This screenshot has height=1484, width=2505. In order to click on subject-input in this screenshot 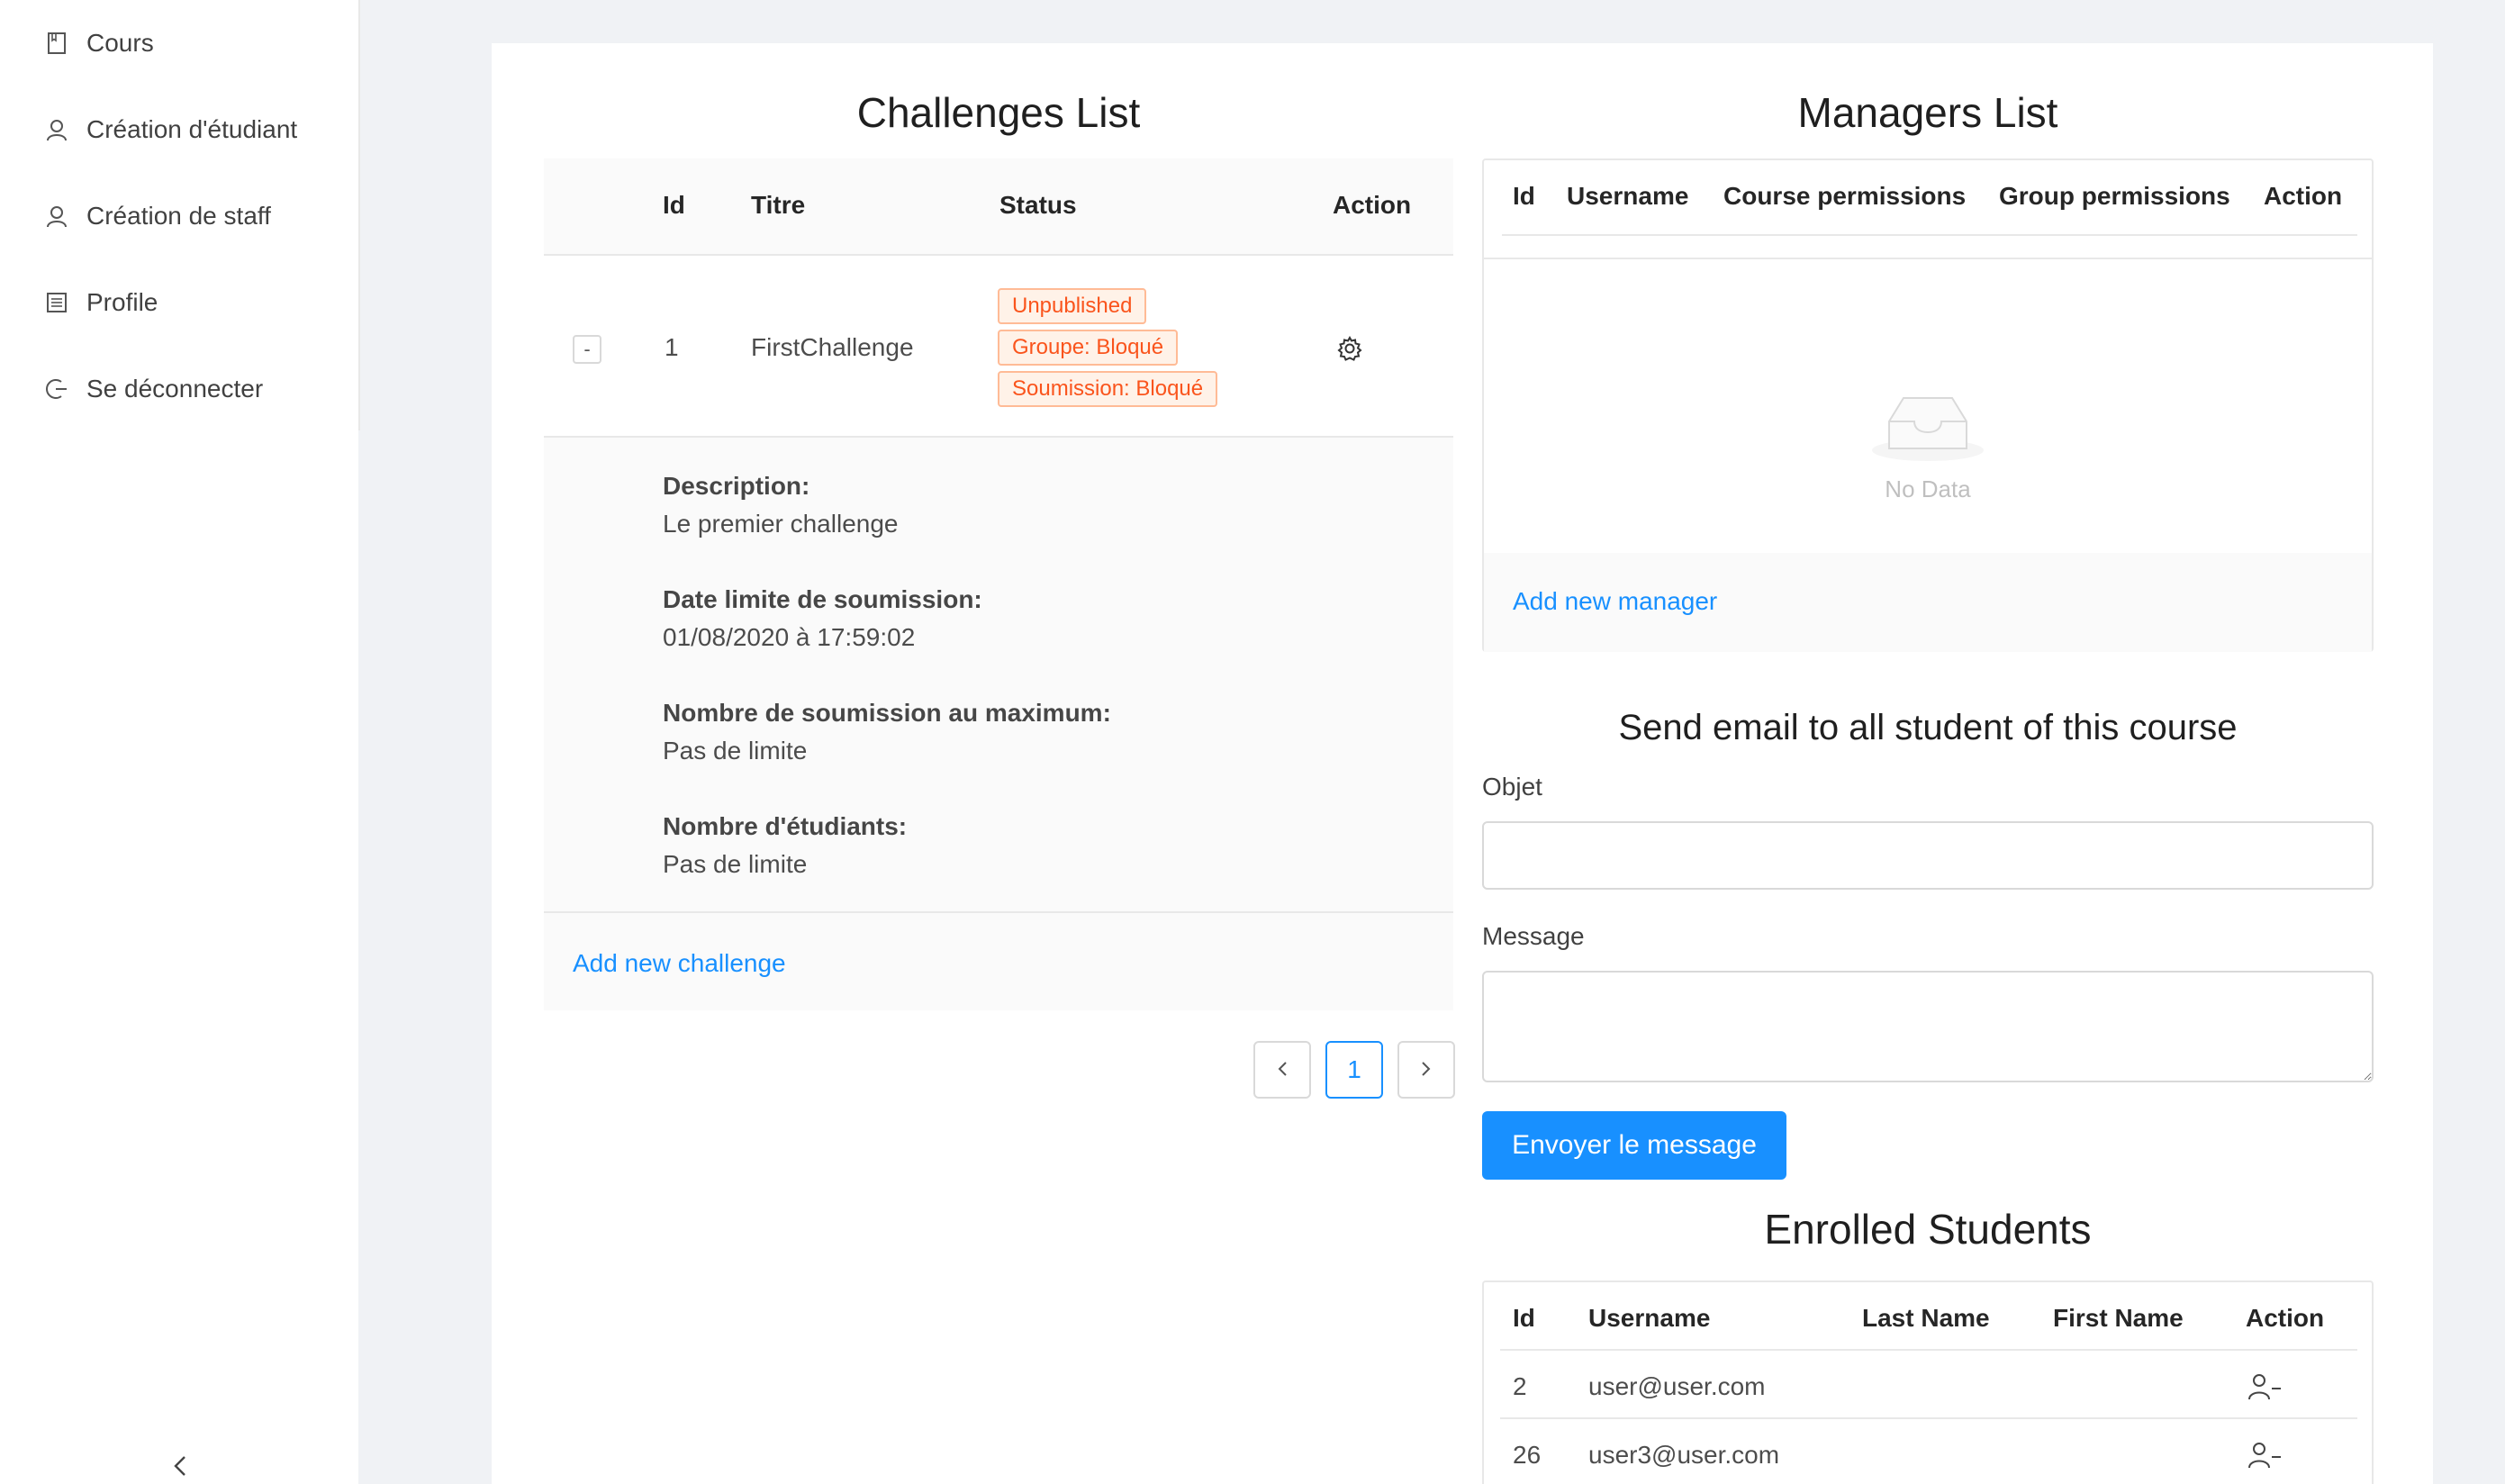, I will do `click(1928, 856)`.